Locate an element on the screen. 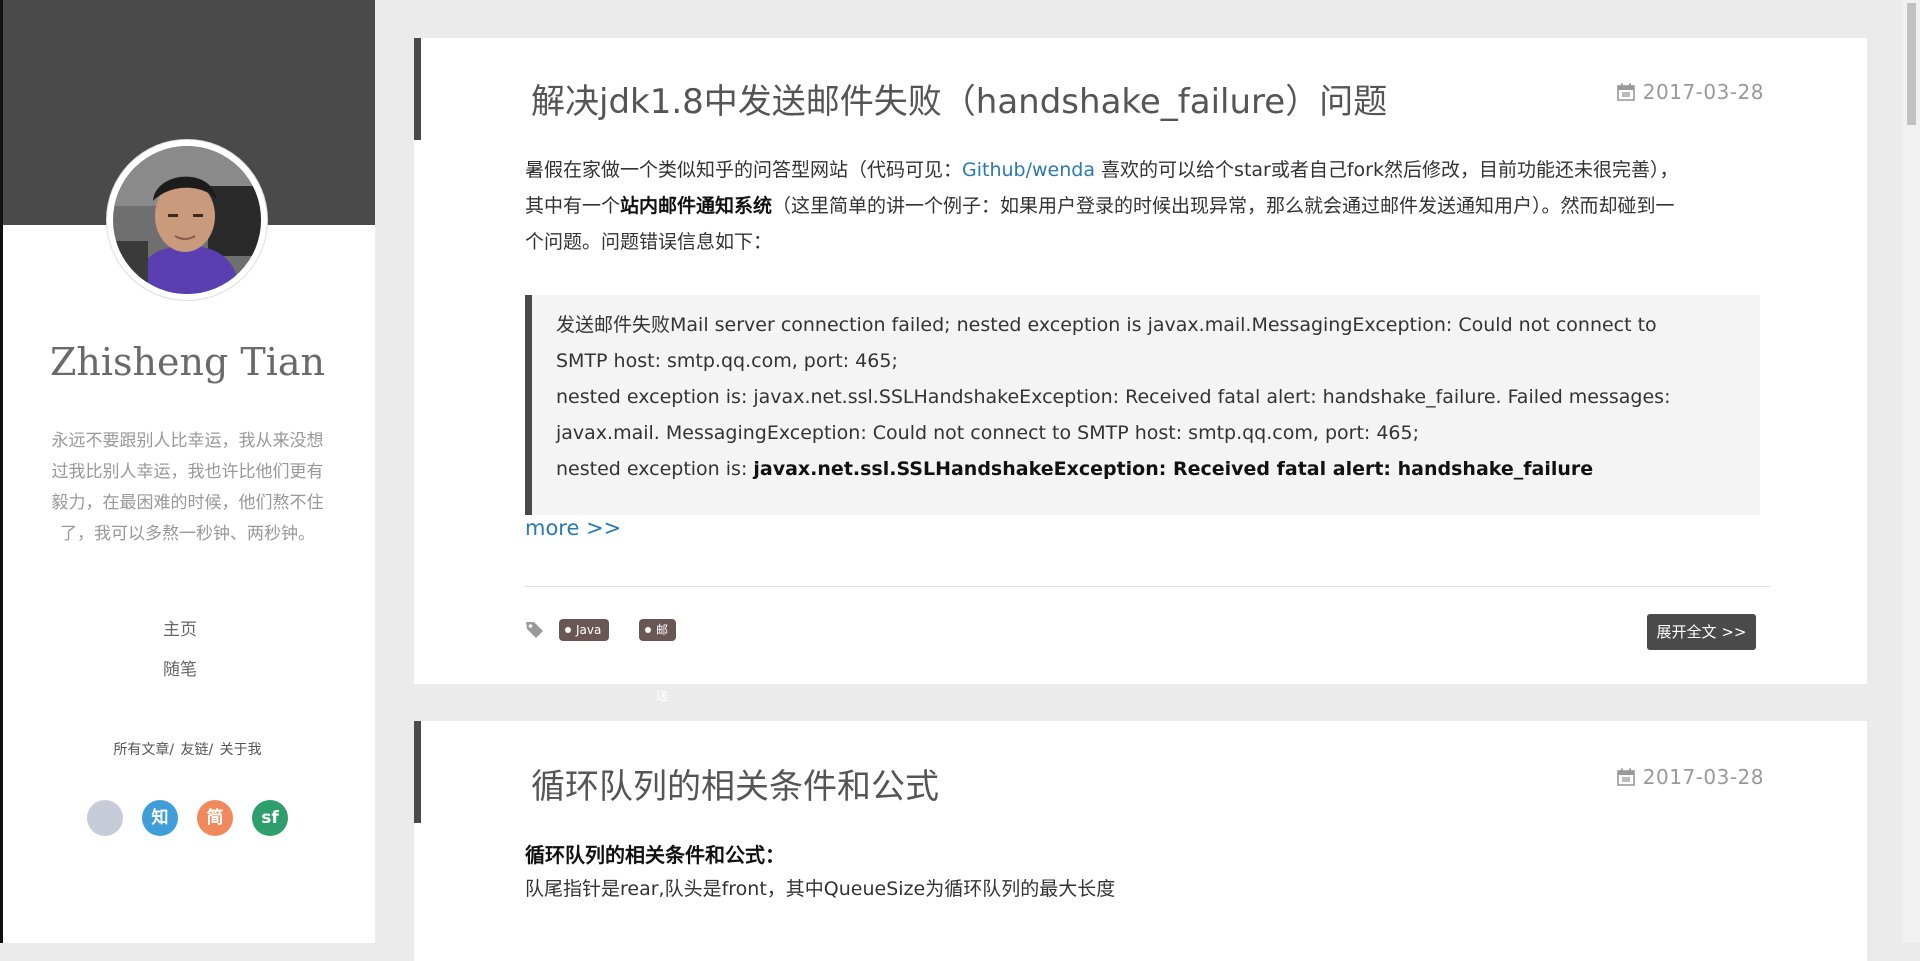 This screenshot has height=961, width=1920. github-icon is located at coordinates (105, 818).